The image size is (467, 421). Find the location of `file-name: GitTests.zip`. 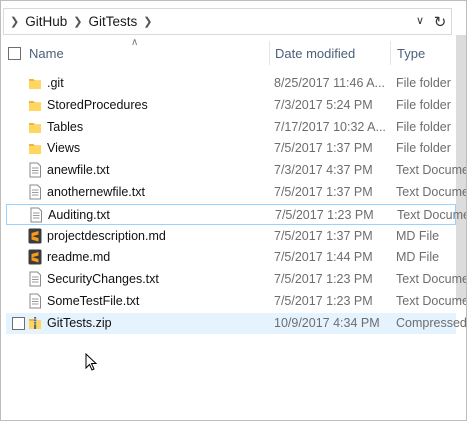

file-name: GitTests.zip is located at coordinates (79, 322).